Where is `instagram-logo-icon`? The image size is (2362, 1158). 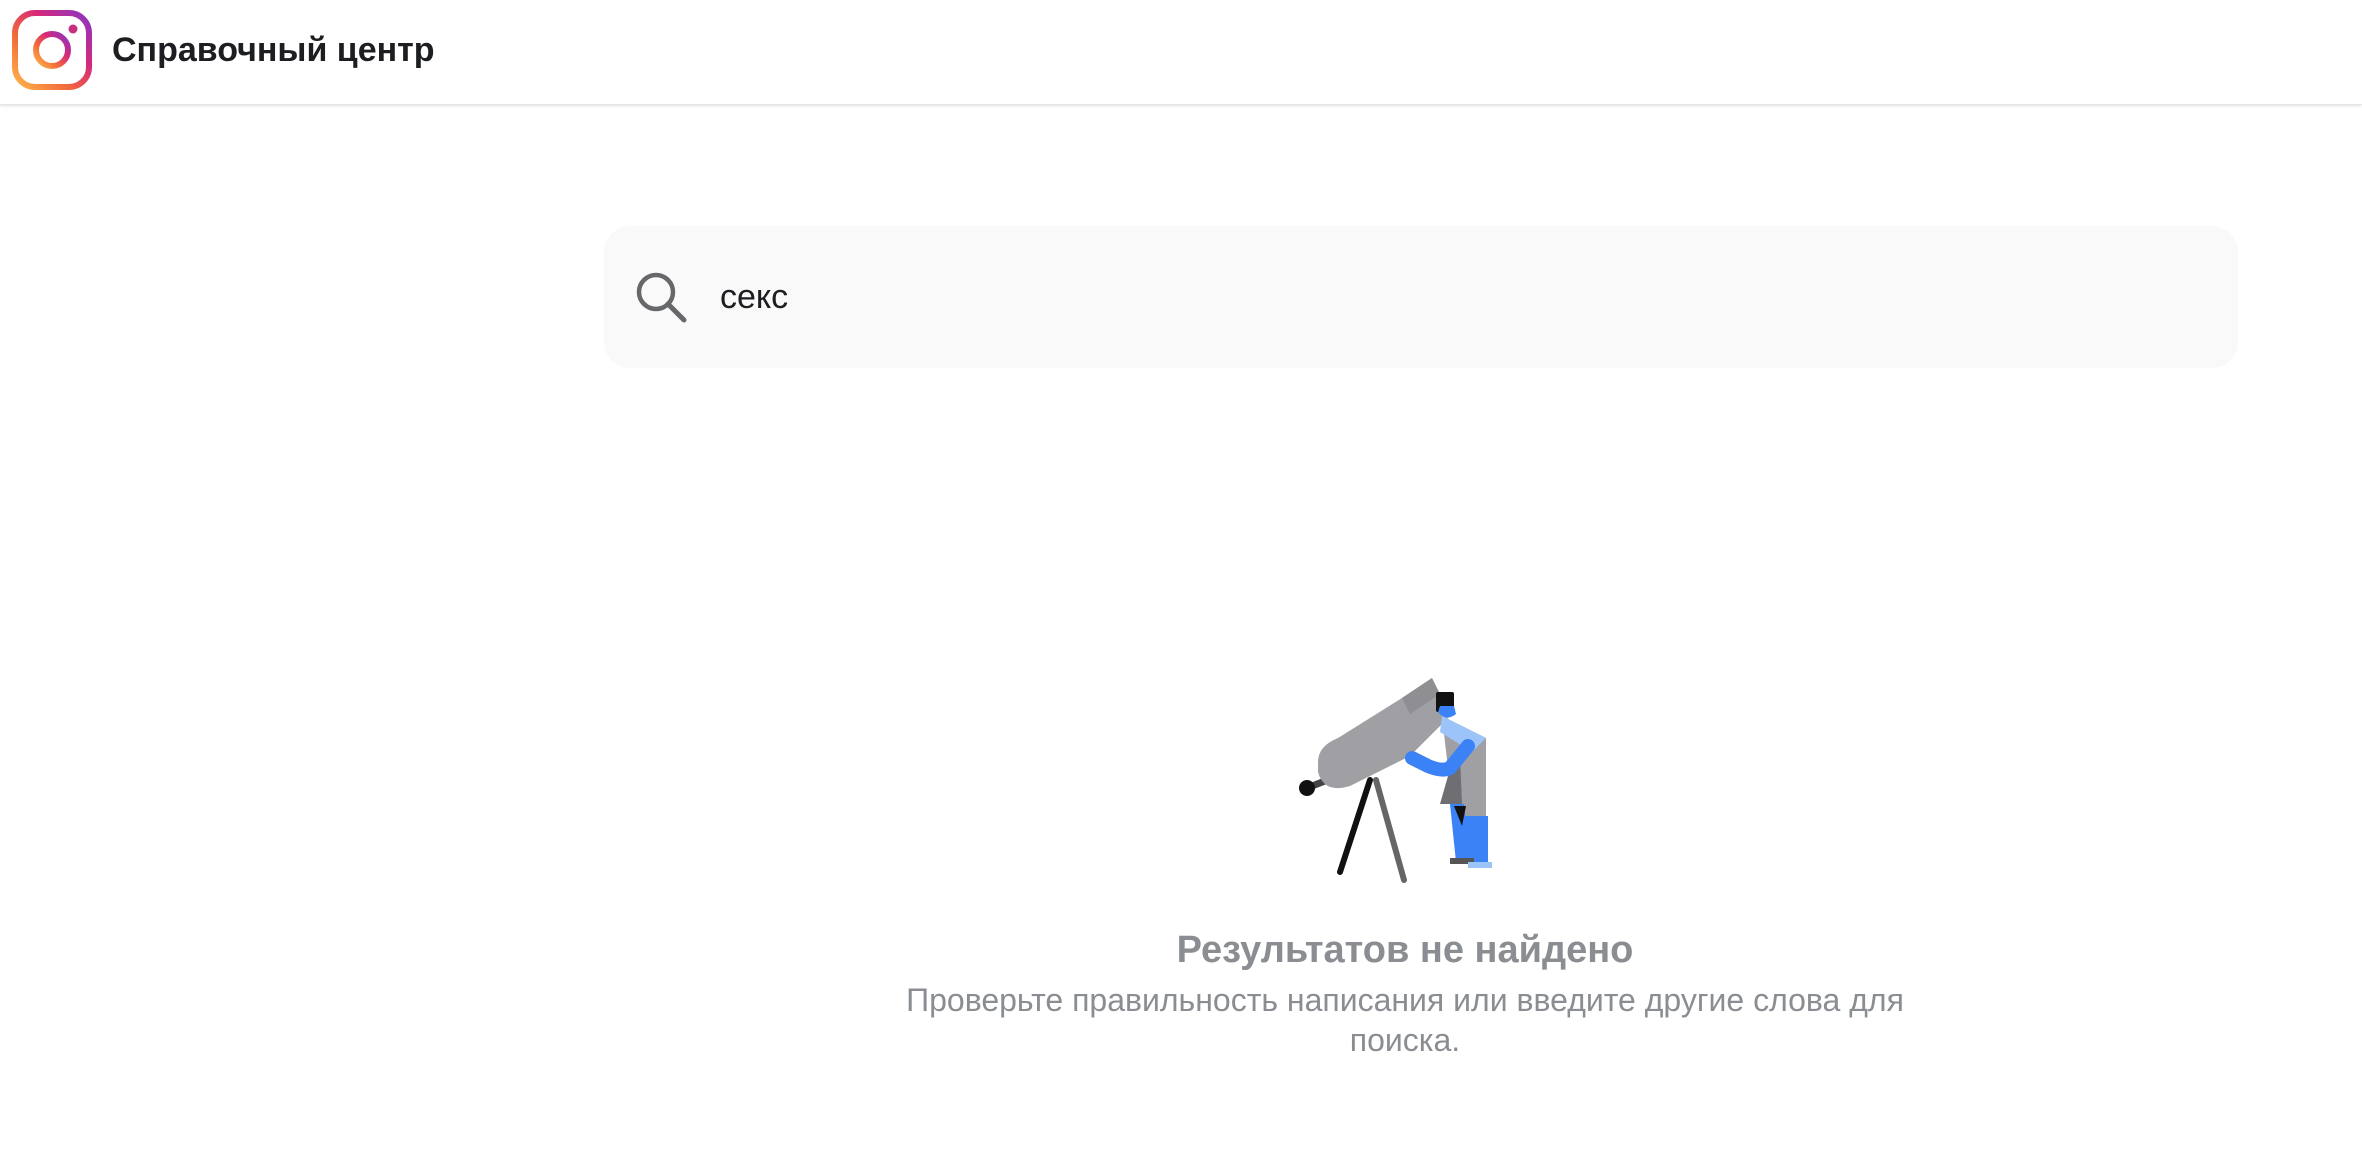 instagram-logo-icon is located at coordinates (52, 50).